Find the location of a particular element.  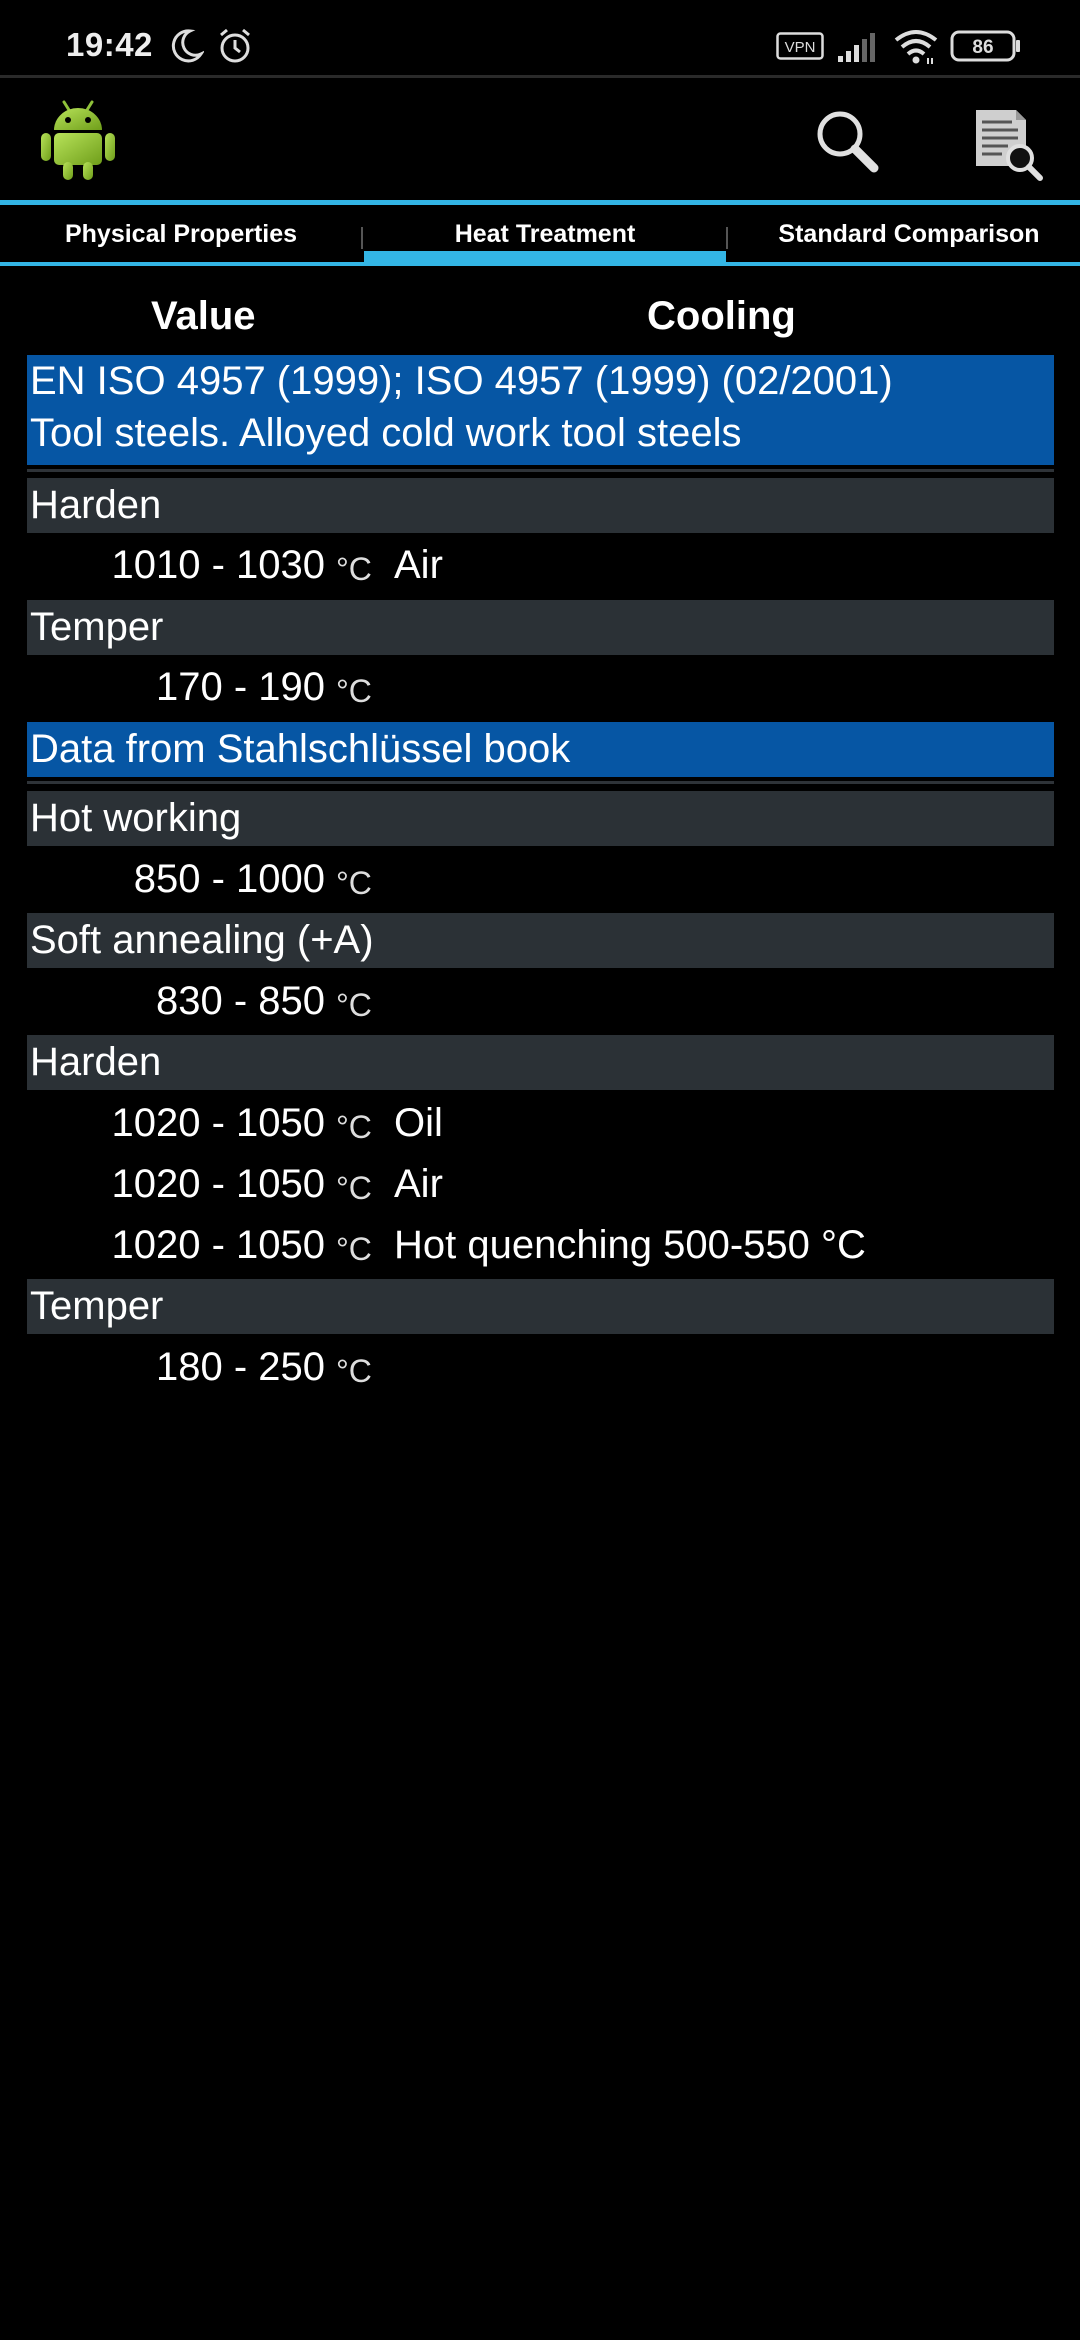

tab-label: Physical Properties is located at coordinates (181, 233).